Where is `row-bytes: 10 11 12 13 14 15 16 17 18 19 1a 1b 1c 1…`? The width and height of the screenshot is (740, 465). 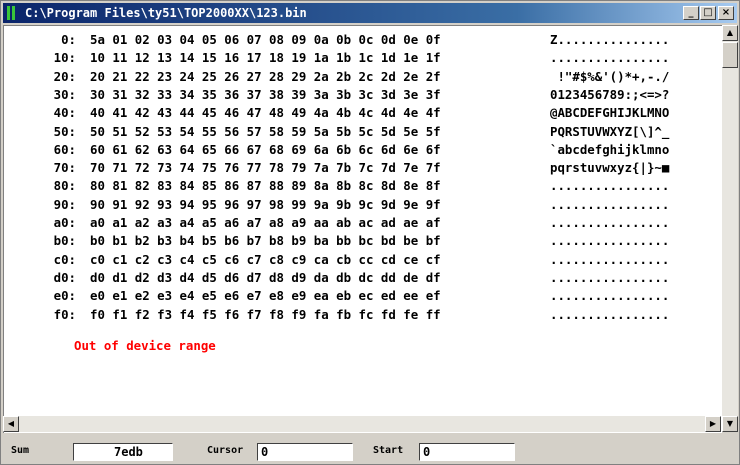
row-bytes: 10 11 12 13 14 15 16 17 18 19 1a 1b 1c 1… is located at coordinates (265, 57).